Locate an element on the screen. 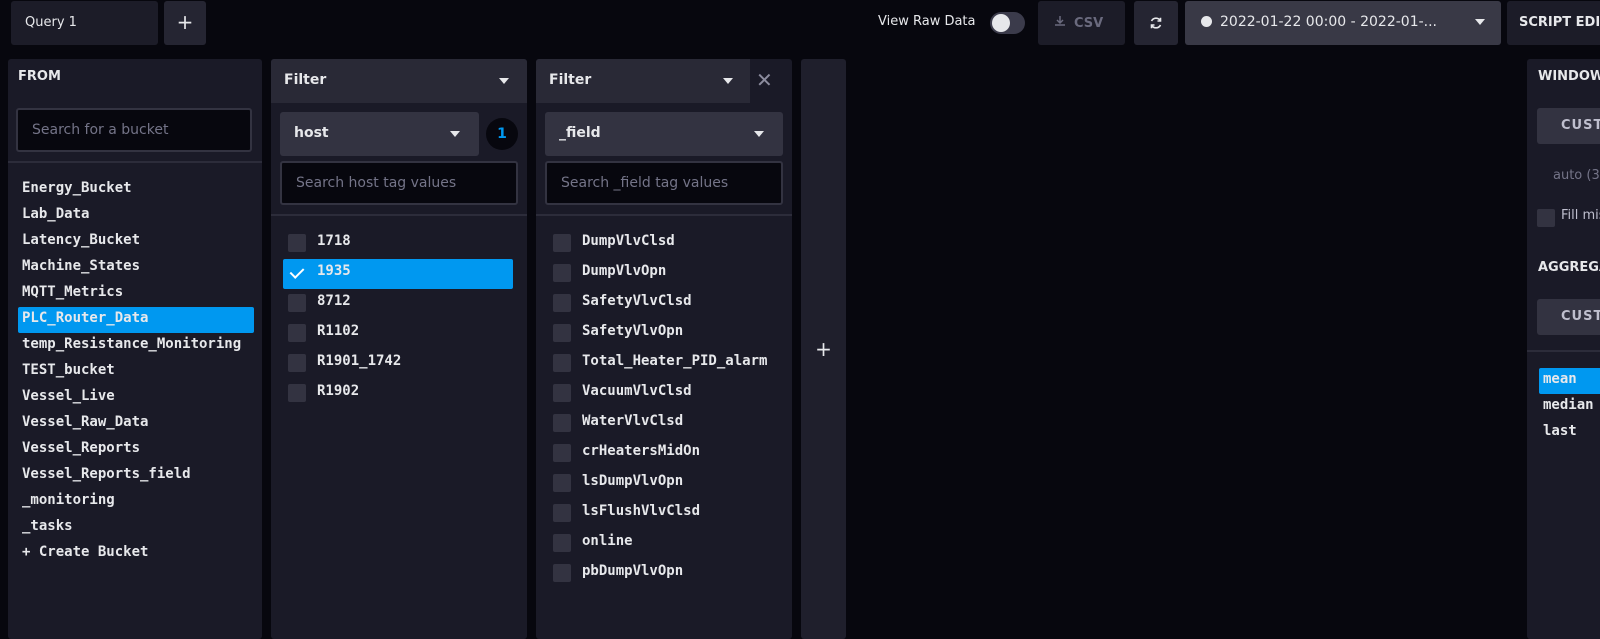 The height and width of the screenshot is (639, 1600). host-value-item: R1102 is located at coordinates (398, 334).